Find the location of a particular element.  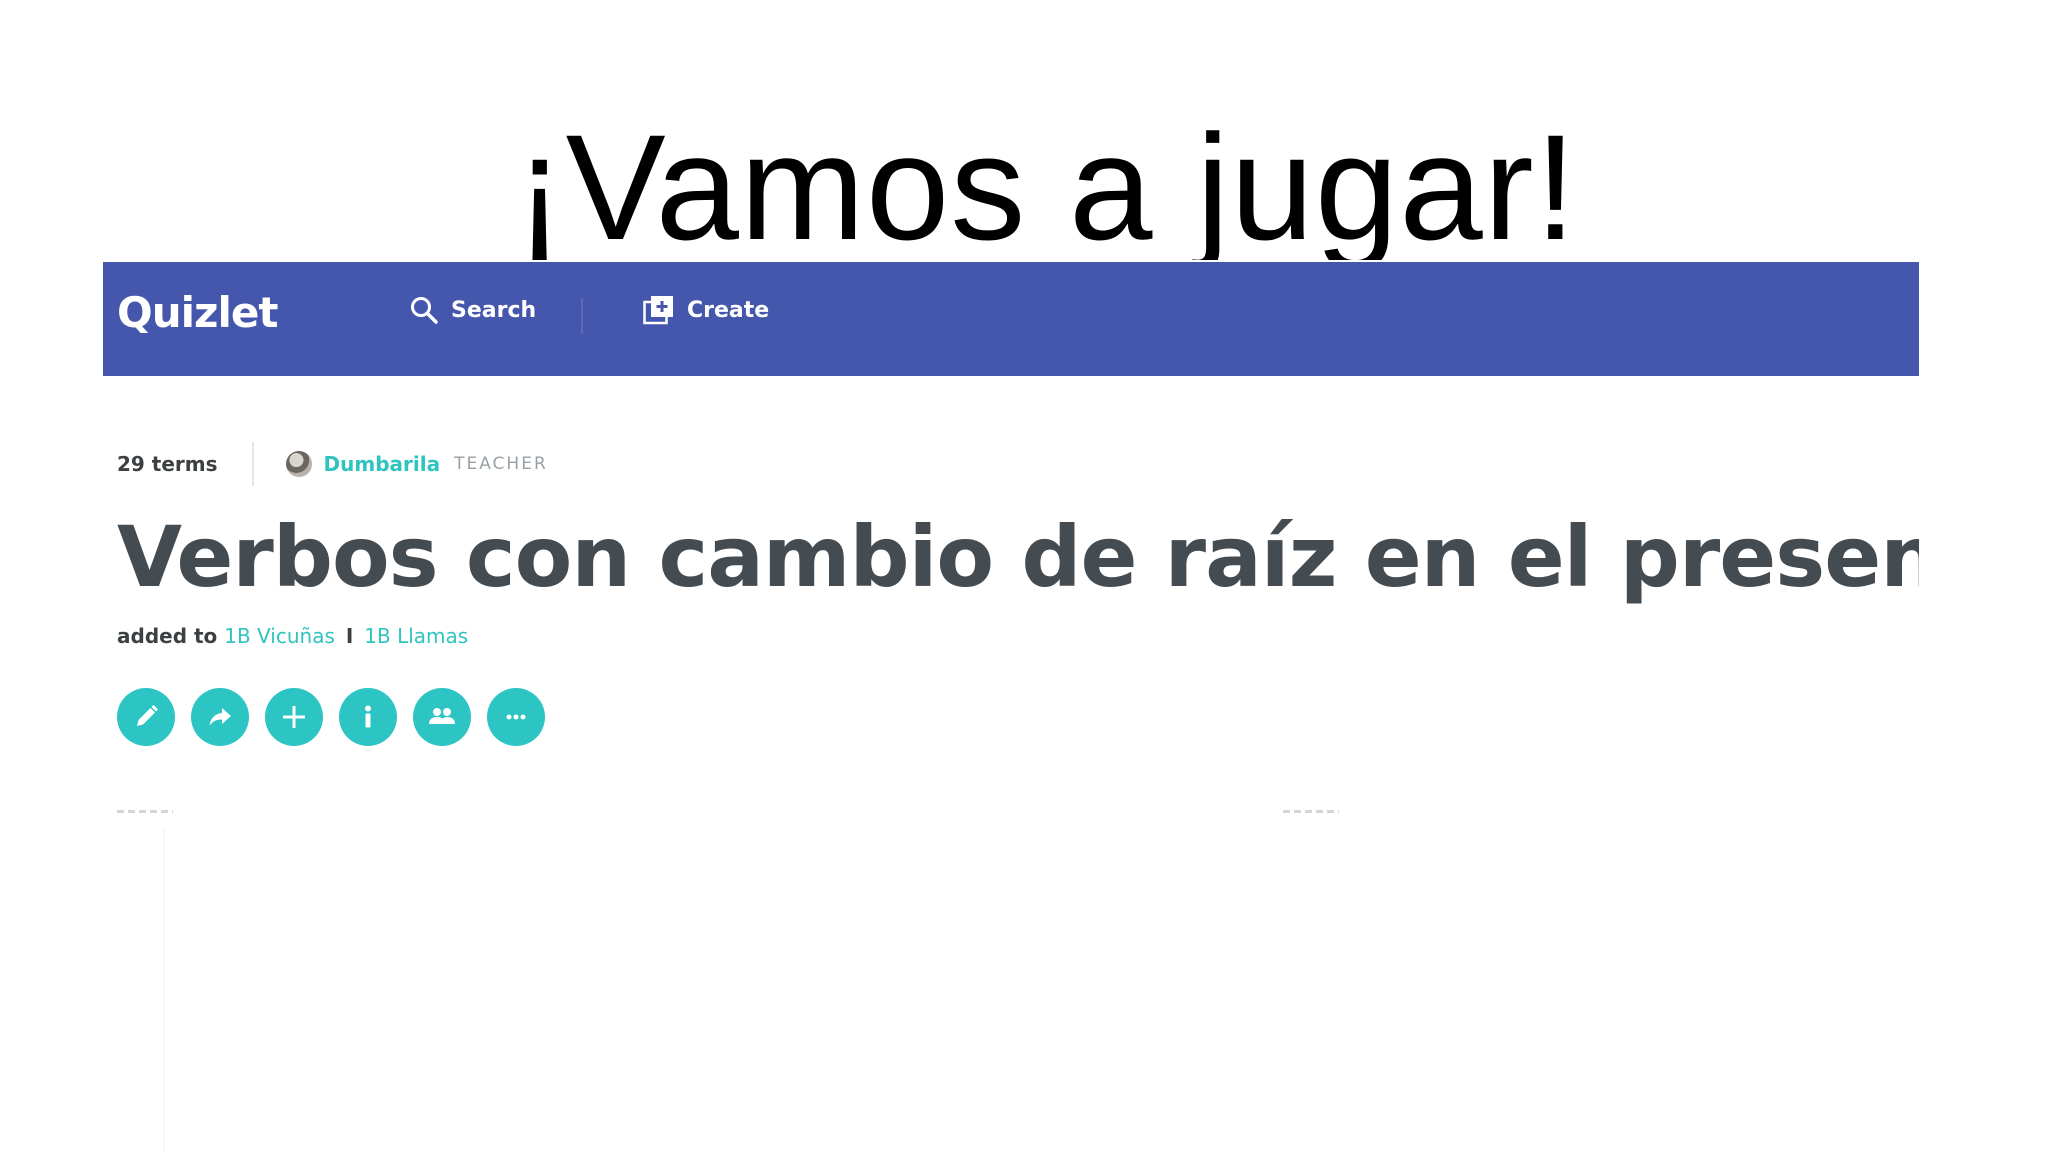

class-link-vicunas: 1B Vicuñas is located at coordinates (279, 636).